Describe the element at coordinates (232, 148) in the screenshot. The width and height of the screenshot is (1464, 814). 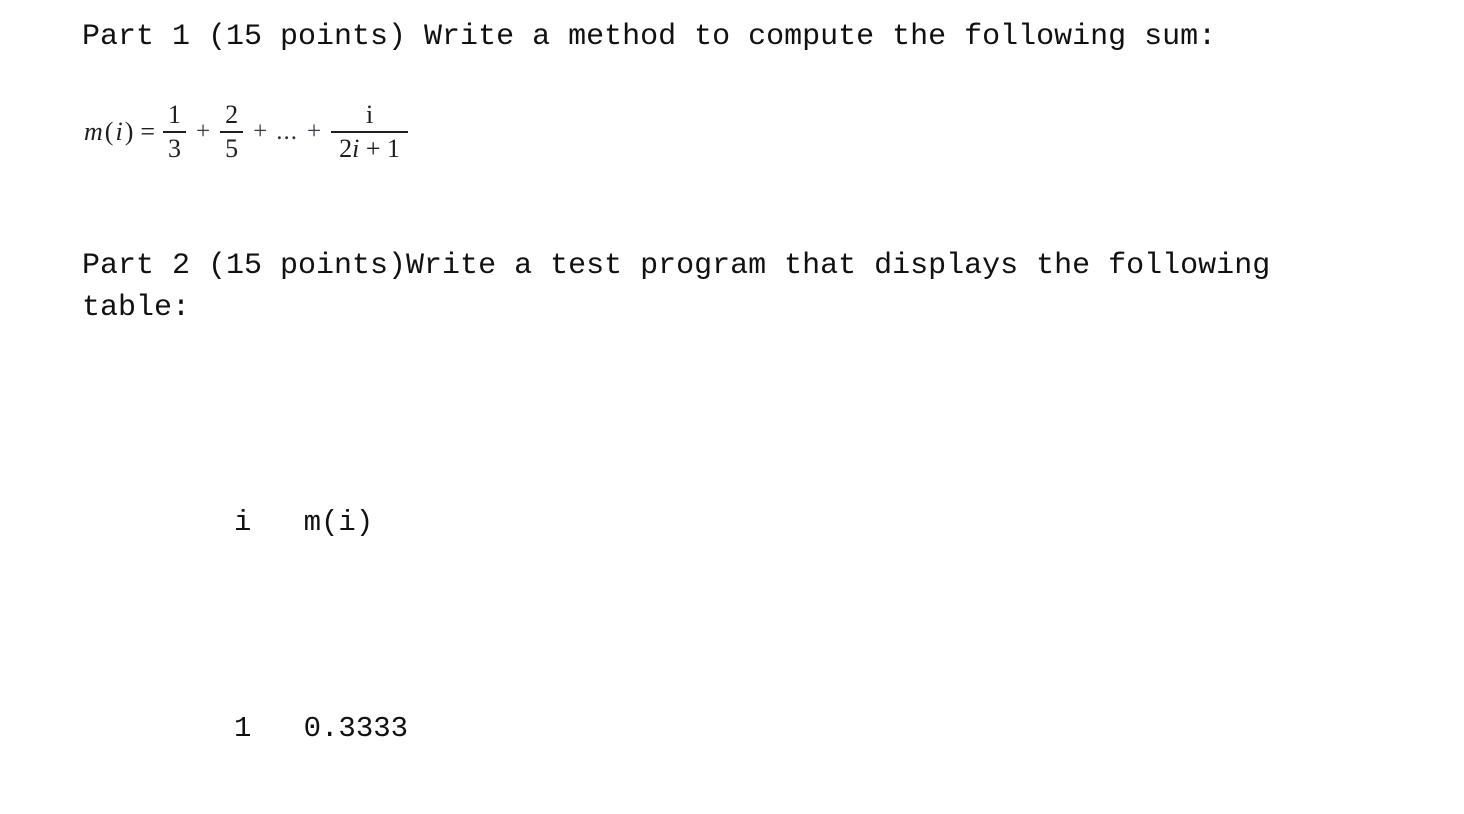
I see `fraction-2-denominator: 5` at that location.